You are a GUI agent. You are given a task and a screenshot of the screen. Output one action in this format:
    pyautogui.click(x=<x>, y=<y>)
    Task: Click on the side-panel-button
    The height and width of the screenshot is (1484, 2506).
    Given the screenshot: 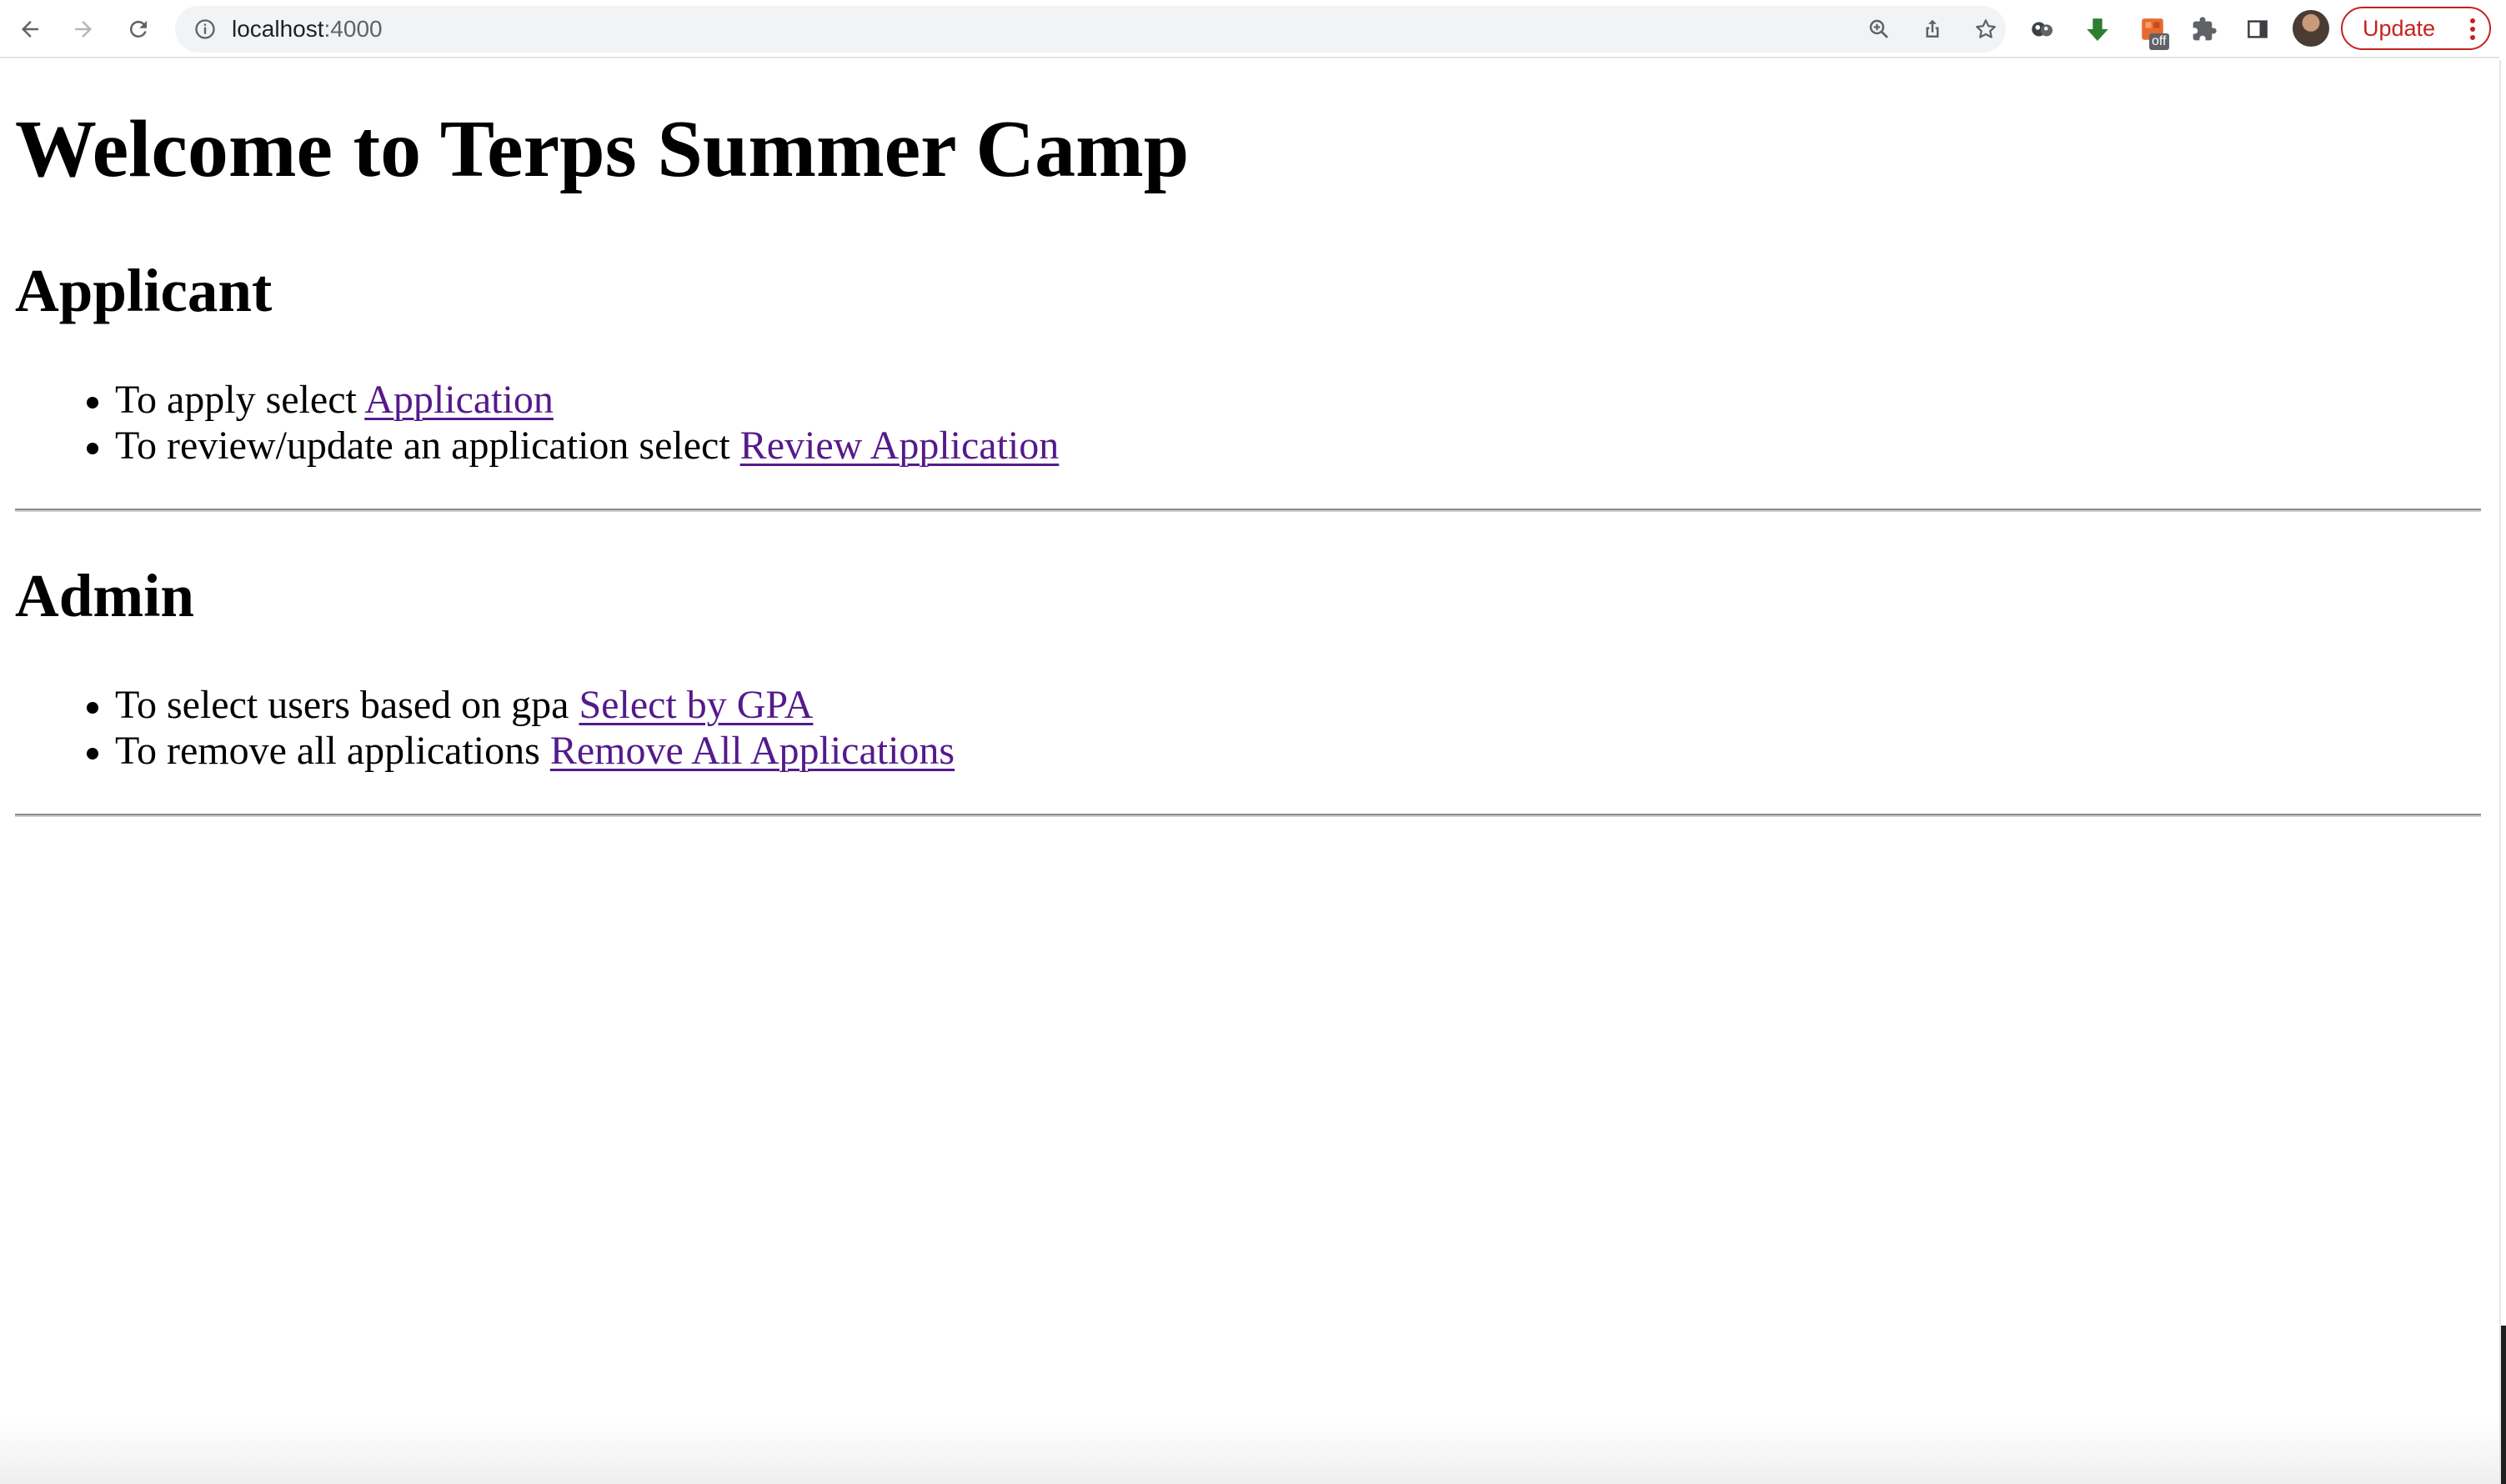 What is the action you would take?
    pyautogui.click(x=2257, y=29)
    